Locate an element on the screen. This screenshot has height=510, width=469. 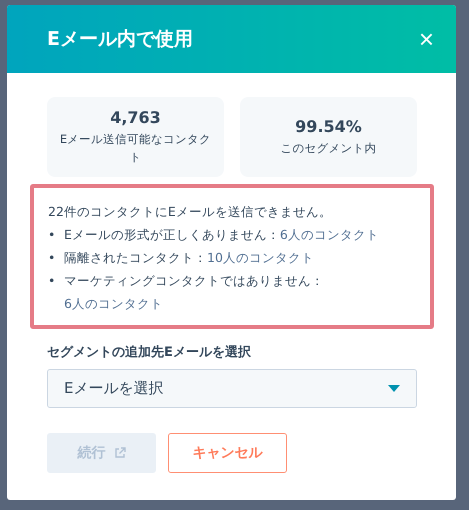
stat-label: このセグメント内 is located at coordinates (328, 148).